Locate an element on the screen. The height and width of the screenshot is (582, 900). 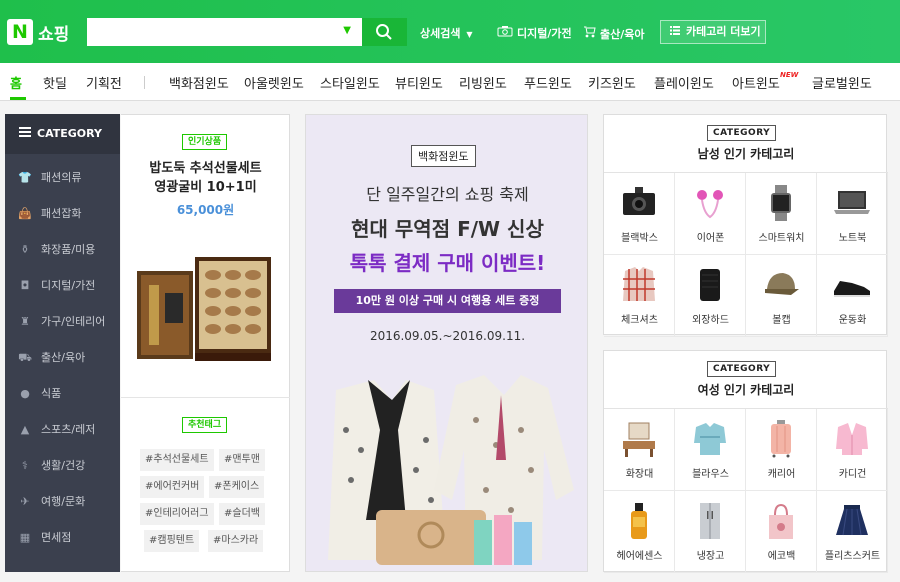
tag-chip: #맨투맨 is located at coordinates (242, 460).